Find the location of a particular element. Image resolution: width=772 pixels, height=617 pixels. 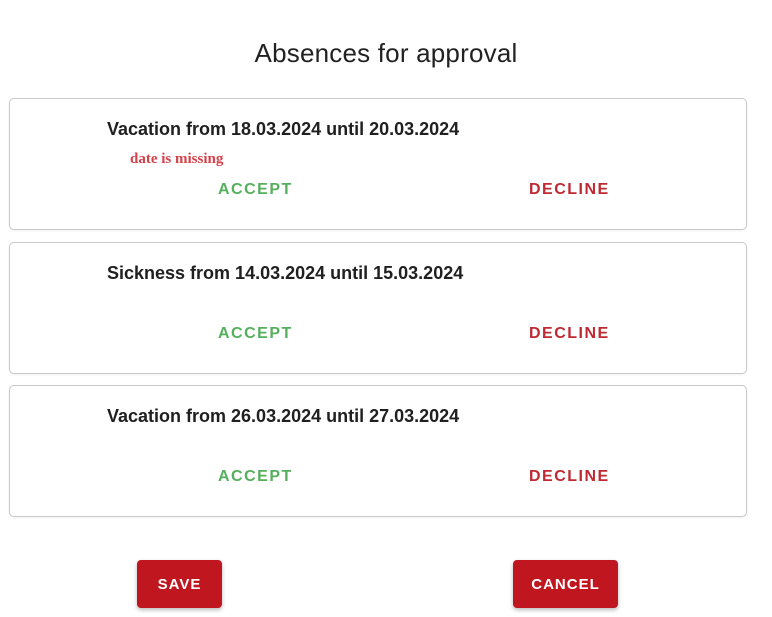

cancel-button: CANCEL is located at coordinates (565, 584).